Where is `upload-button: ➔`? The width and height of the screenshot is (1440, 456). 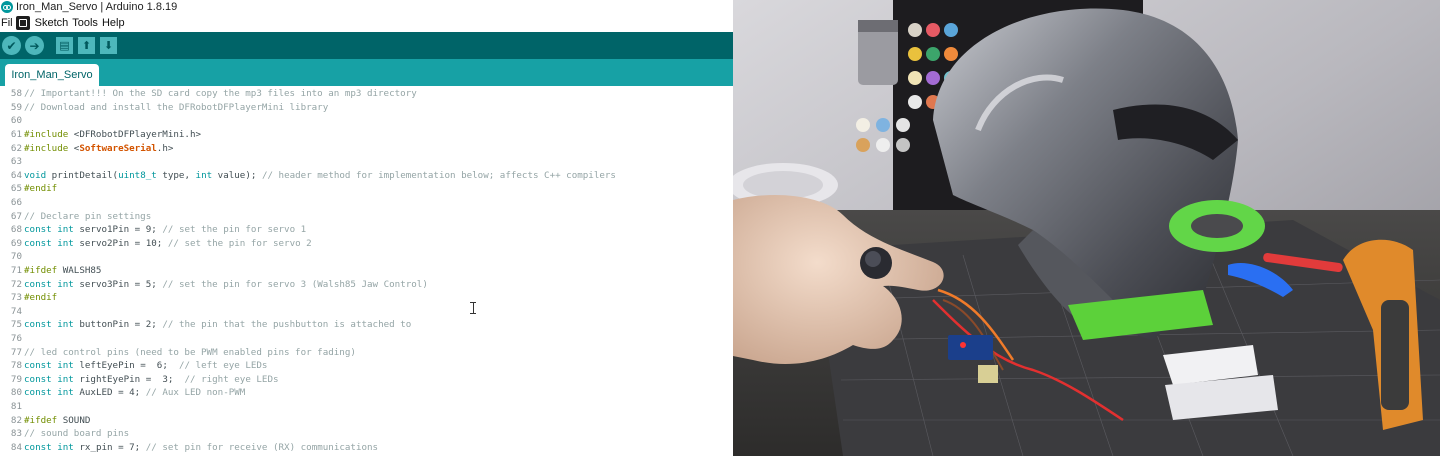 upload-button: ➔ is located at coordinates (34, 45).